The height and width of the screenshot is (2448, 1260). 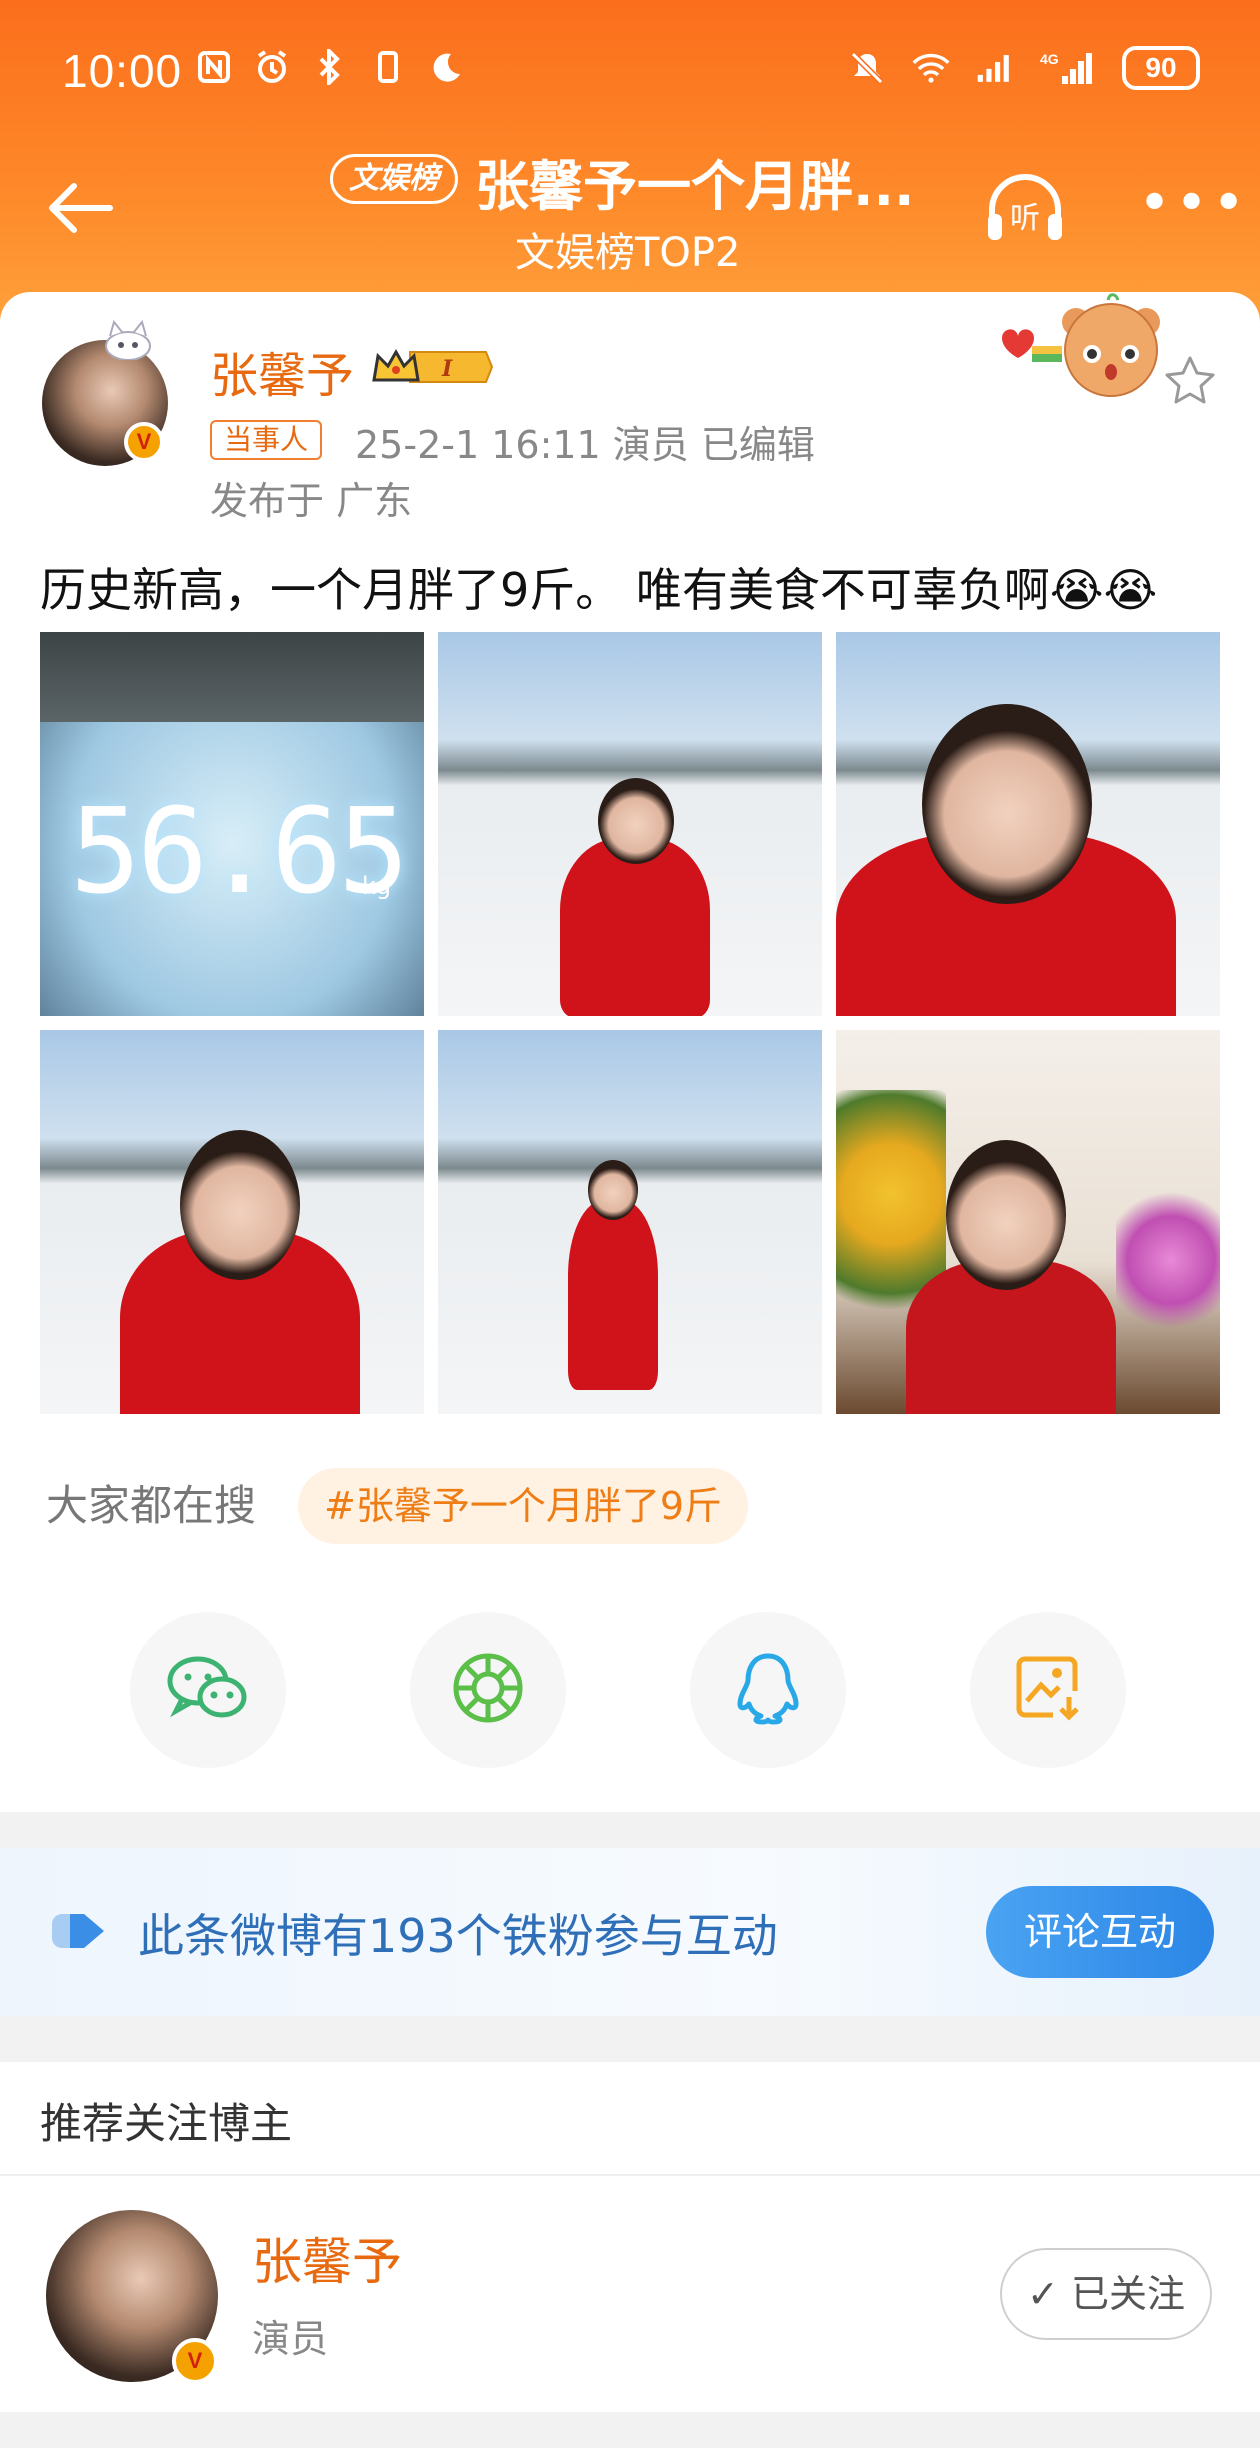 I want to click on header: 10:00 4G 90 文娱榜 张馨予一个月胖... 文娱榜TOP2 听 •••, so click(x=630, y=165).